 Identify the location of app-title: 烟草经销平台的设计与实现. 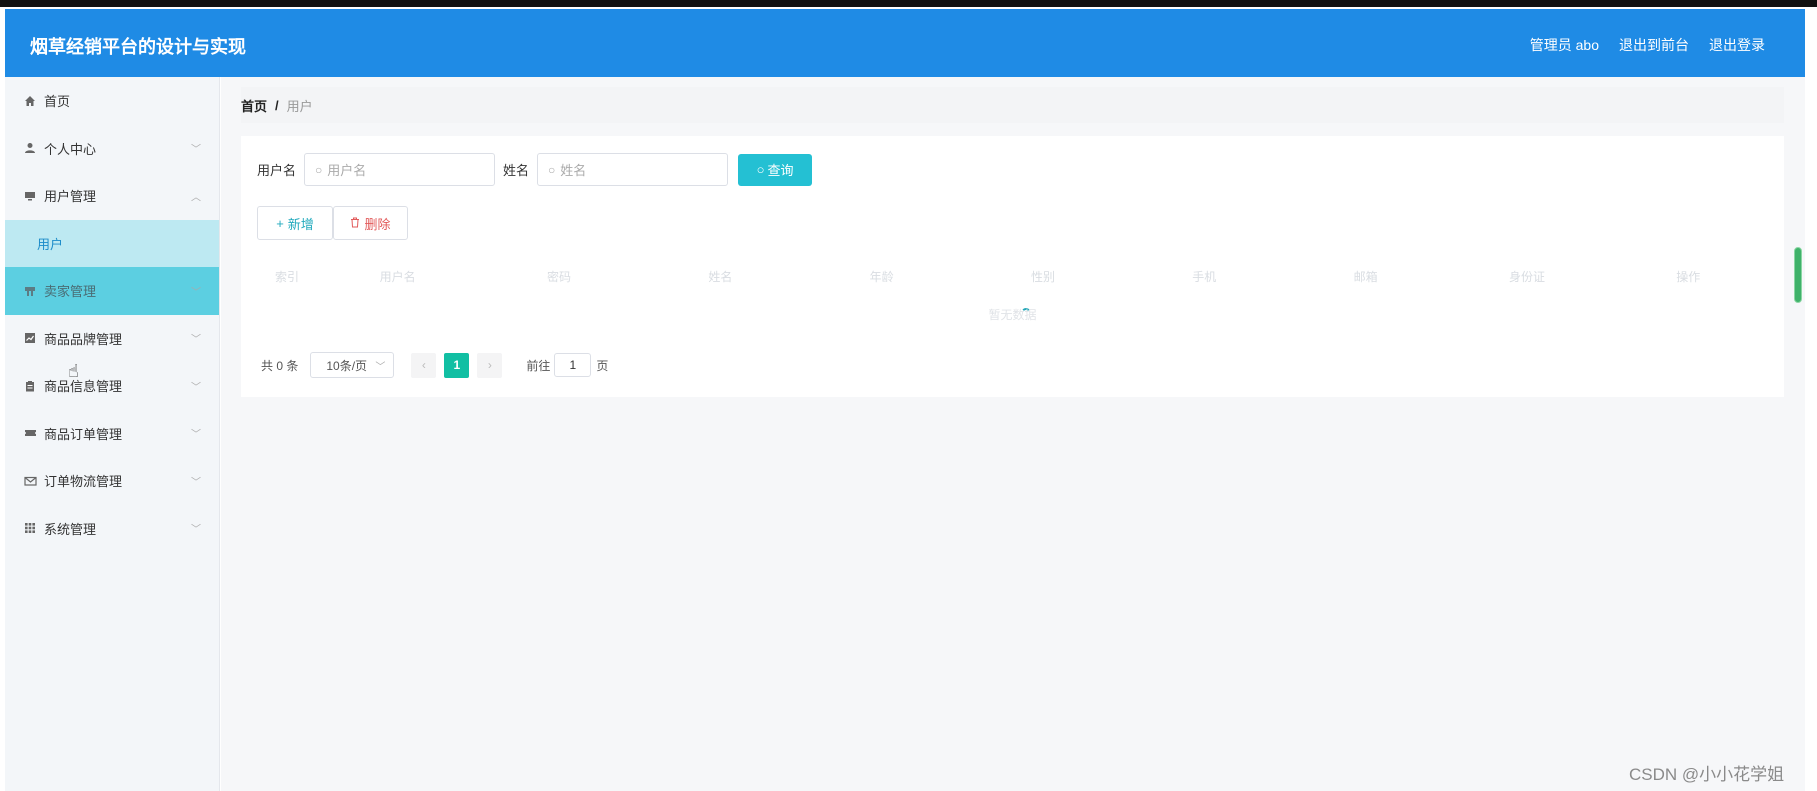
(138, 47).